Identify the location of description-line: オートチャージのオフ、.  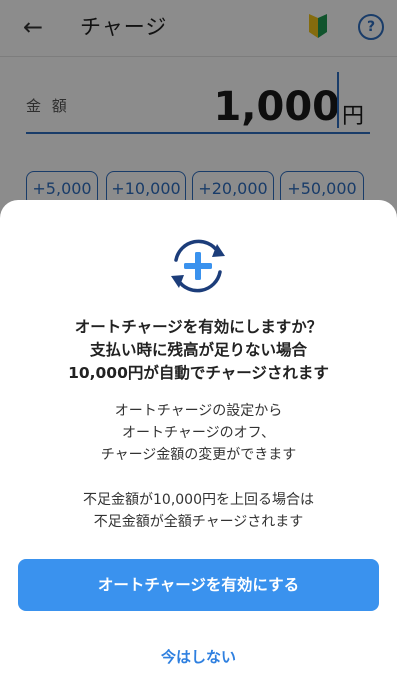
(198, 433).